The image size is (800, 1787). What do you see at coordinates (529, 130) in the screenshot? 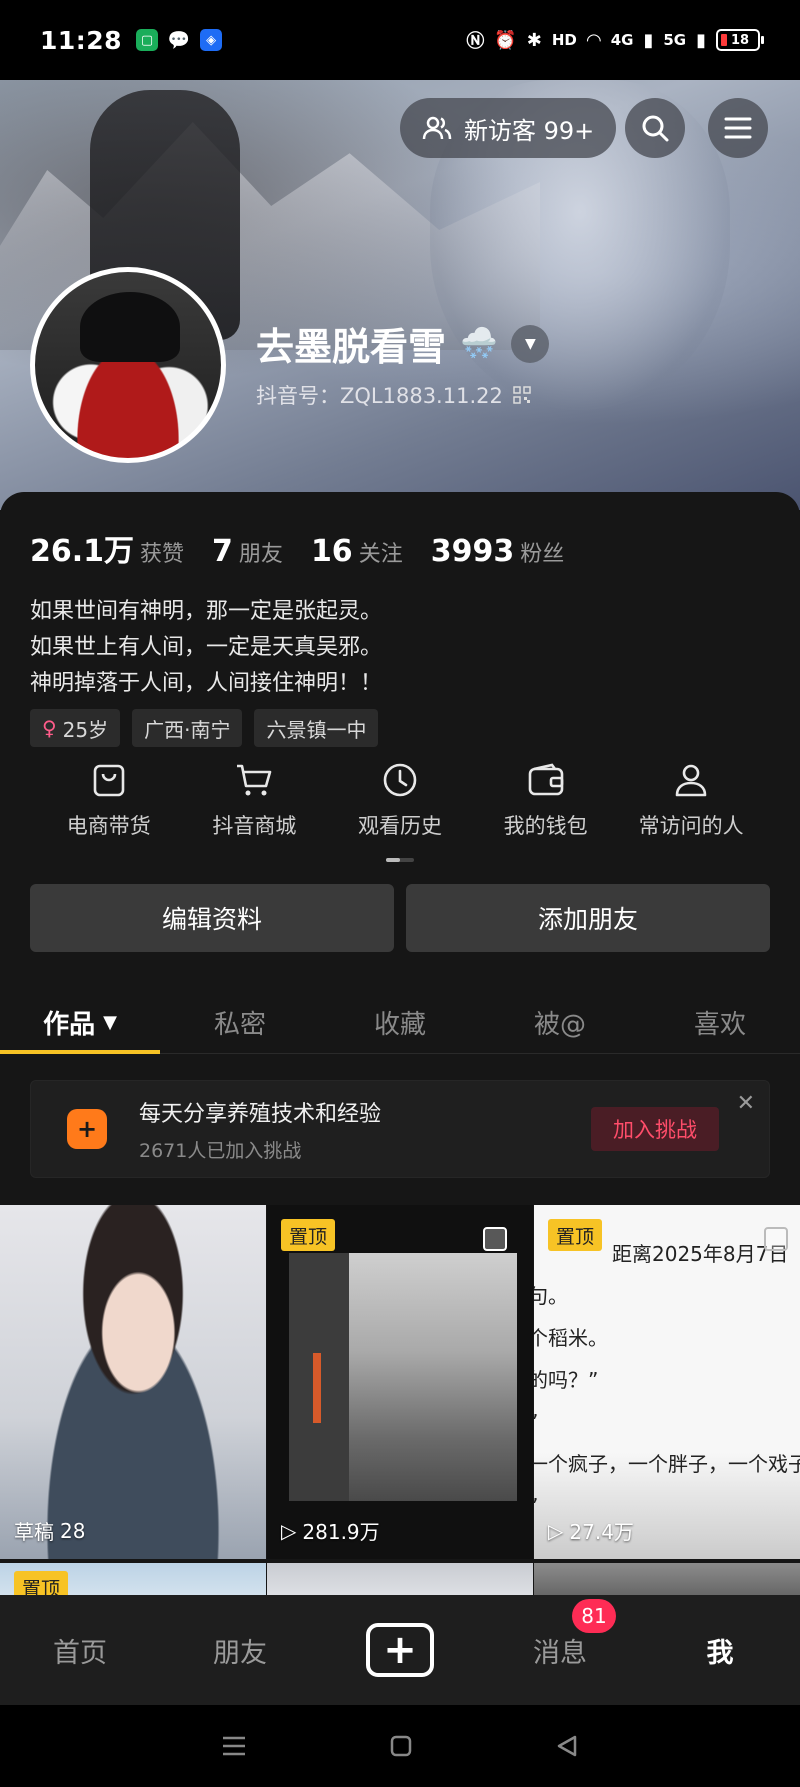
I see `new-visitors-label: 新访客 99+` at bounding box center [529, 130].